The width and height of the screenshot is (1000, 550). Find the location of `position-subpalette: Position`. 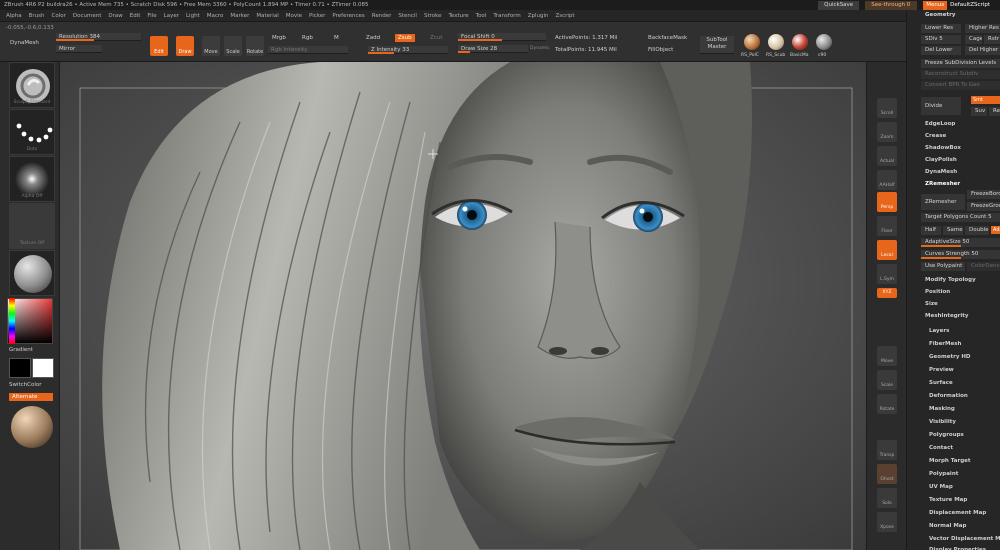

position-subpalette: Position is located at coordinates (935, 292).